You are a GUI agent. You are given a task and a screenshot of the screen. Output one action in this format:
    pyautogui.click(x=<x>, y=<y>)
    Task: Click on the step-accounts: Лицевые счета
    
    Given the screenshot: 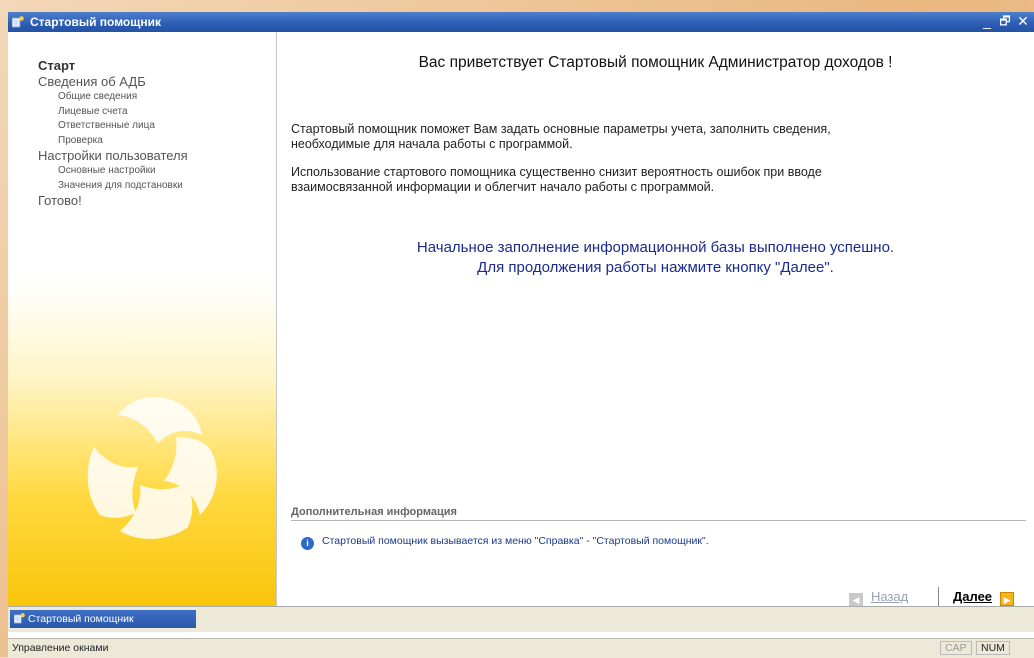 What is the action you would take?
    pyautogui.click(x=113, y=112)
    